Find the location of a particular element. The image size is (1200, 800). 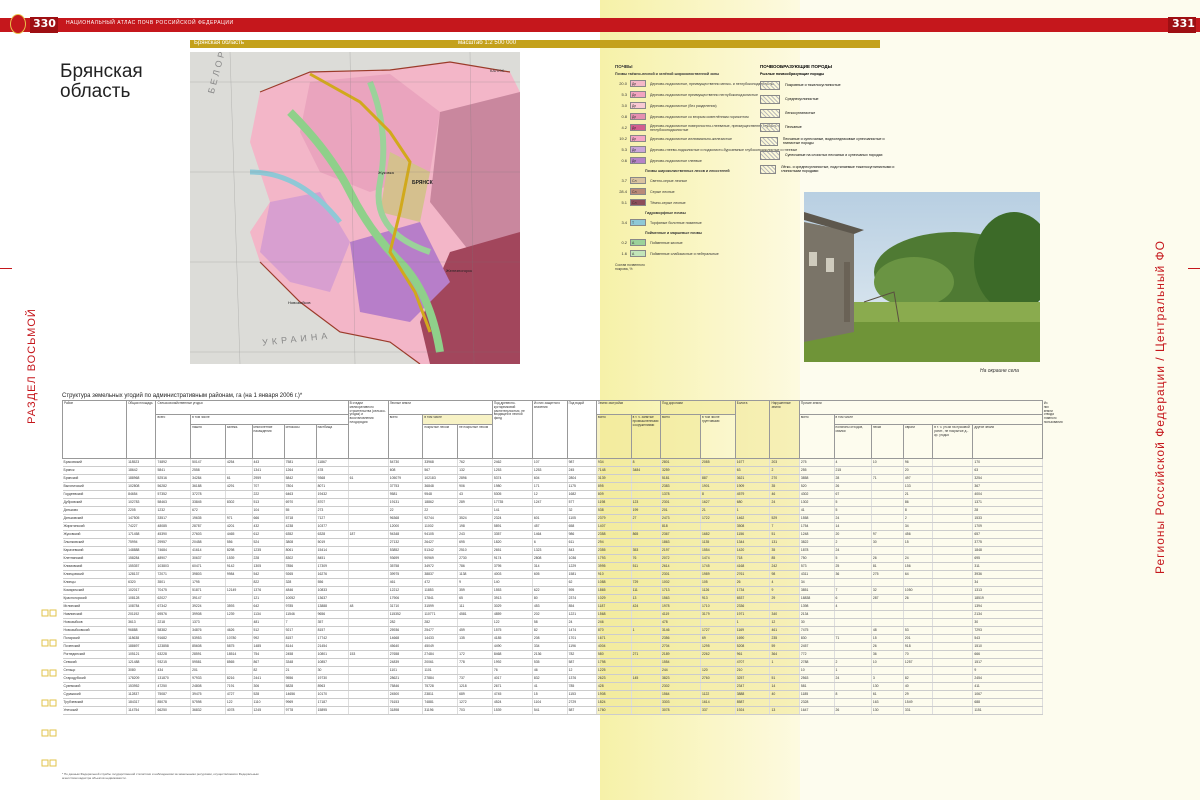

table-cell: 3508 is located at coordinates (753, 526).